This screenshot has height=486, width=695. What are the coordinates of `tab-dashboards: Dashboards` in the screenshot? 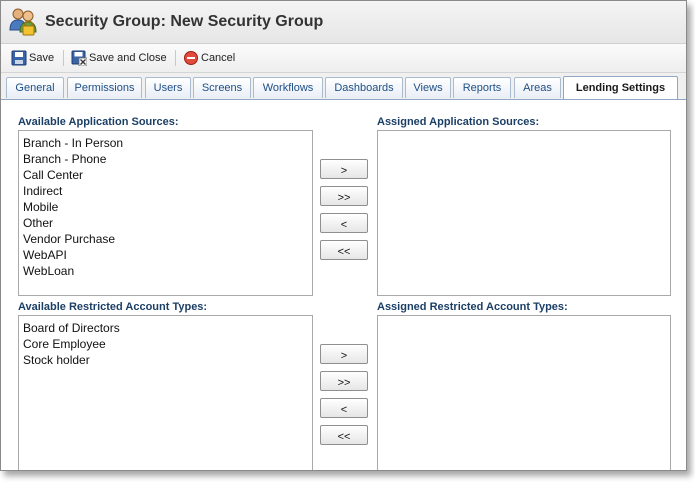 It's located at (364, 87).